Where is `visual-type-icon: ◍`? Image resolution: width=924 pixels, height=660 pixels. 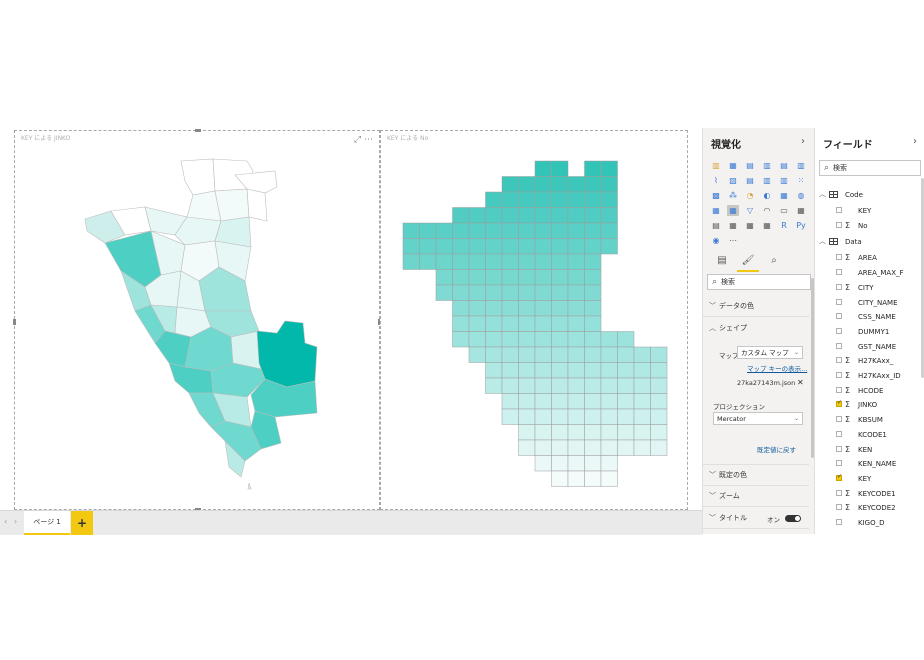
visual-type-icon: ◍ is located at coordinates (801, 195).